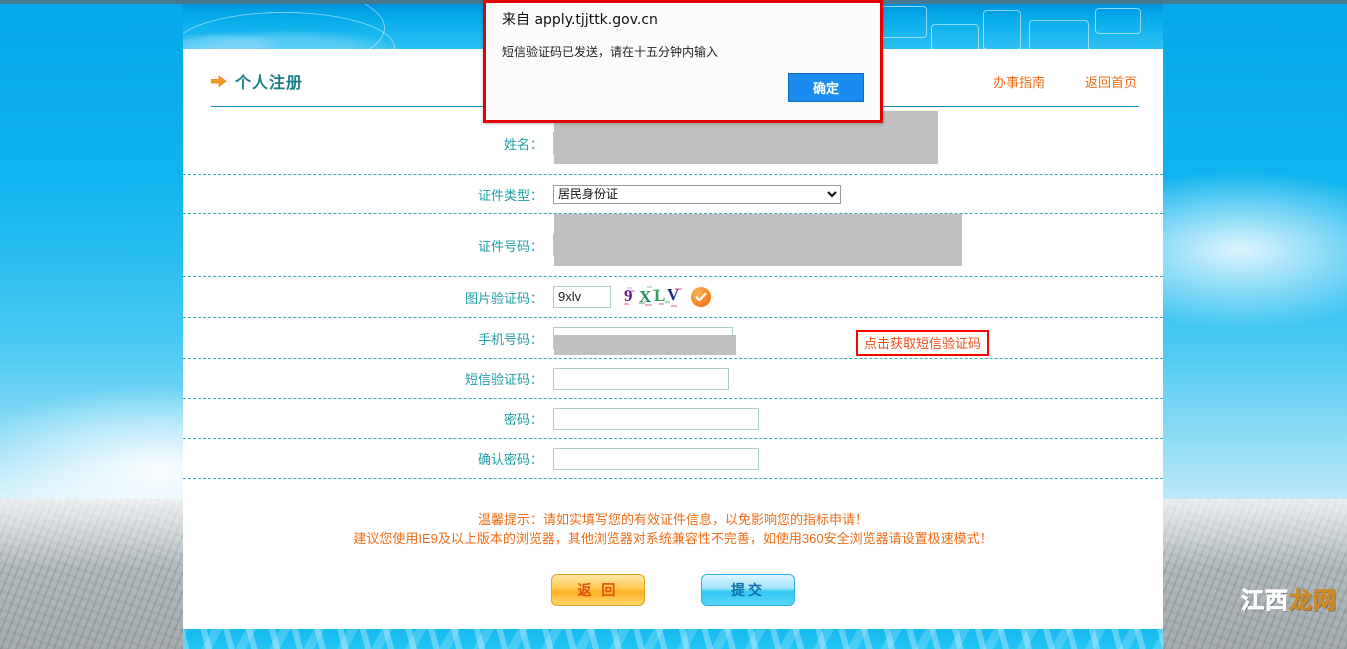 This screenshot has width=1347, height=649. What do you see at coordinates (826, 87) in the screenshot?
I see `dialog-ok-button: 确定` at bounding box center [826, 87].